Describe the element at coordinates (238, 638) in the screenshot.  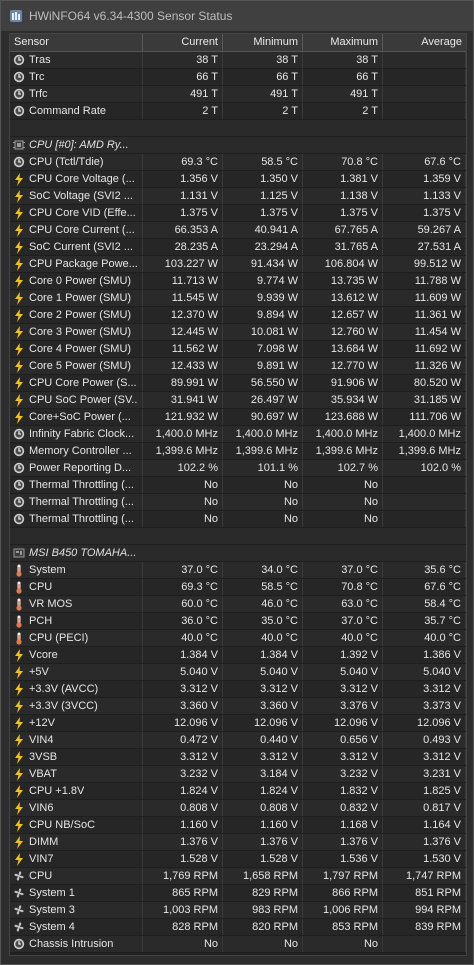
I see `table-row: CPU (PECI) 40.0 °C 40.0 °C 40.0 °C 40.0 °C` at that location.